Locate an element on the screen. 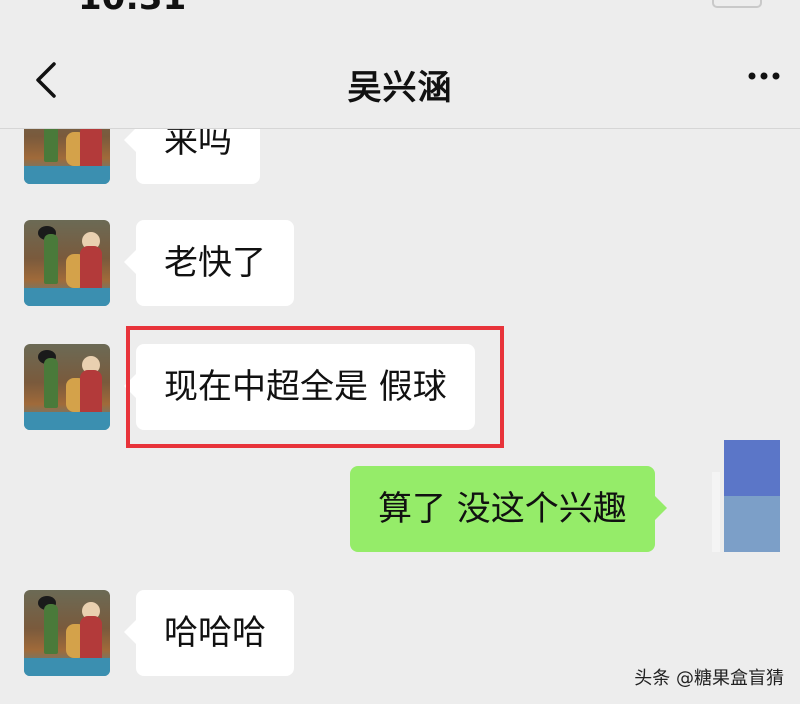  wifi-icon: ⌒ is located at coordinates (678, 8).